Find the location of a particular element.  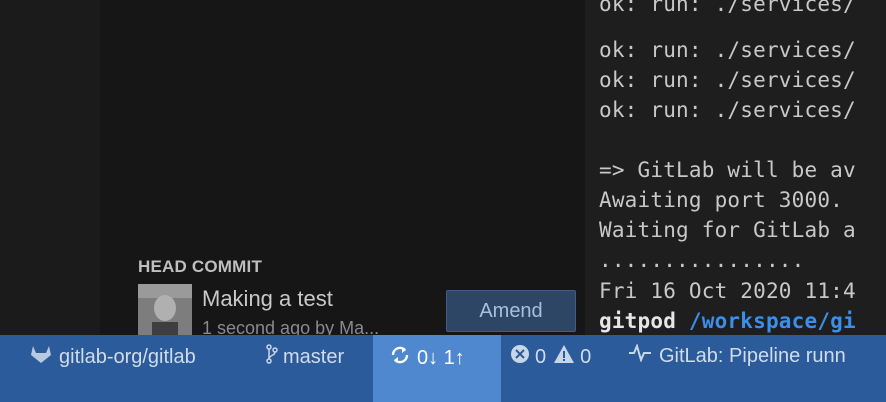

terminal-line: Awaiting port 3000. is located at coordinates (721, 200).